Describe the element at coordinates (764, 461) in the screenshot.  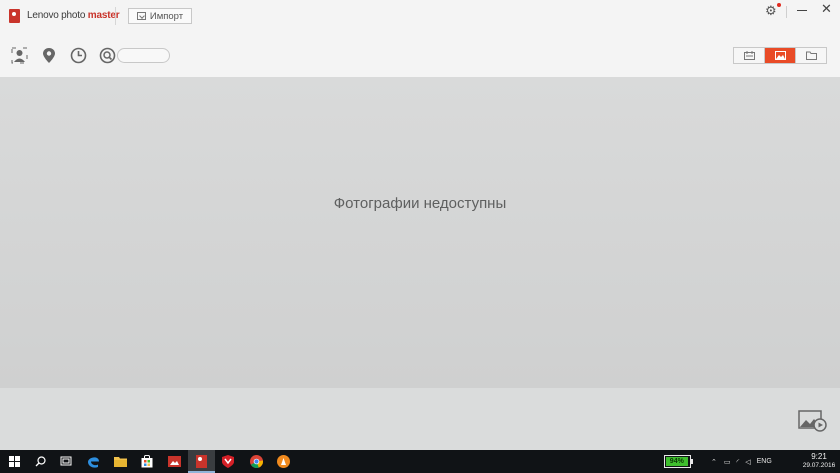
I see `language-indicator: ENG` at that location.